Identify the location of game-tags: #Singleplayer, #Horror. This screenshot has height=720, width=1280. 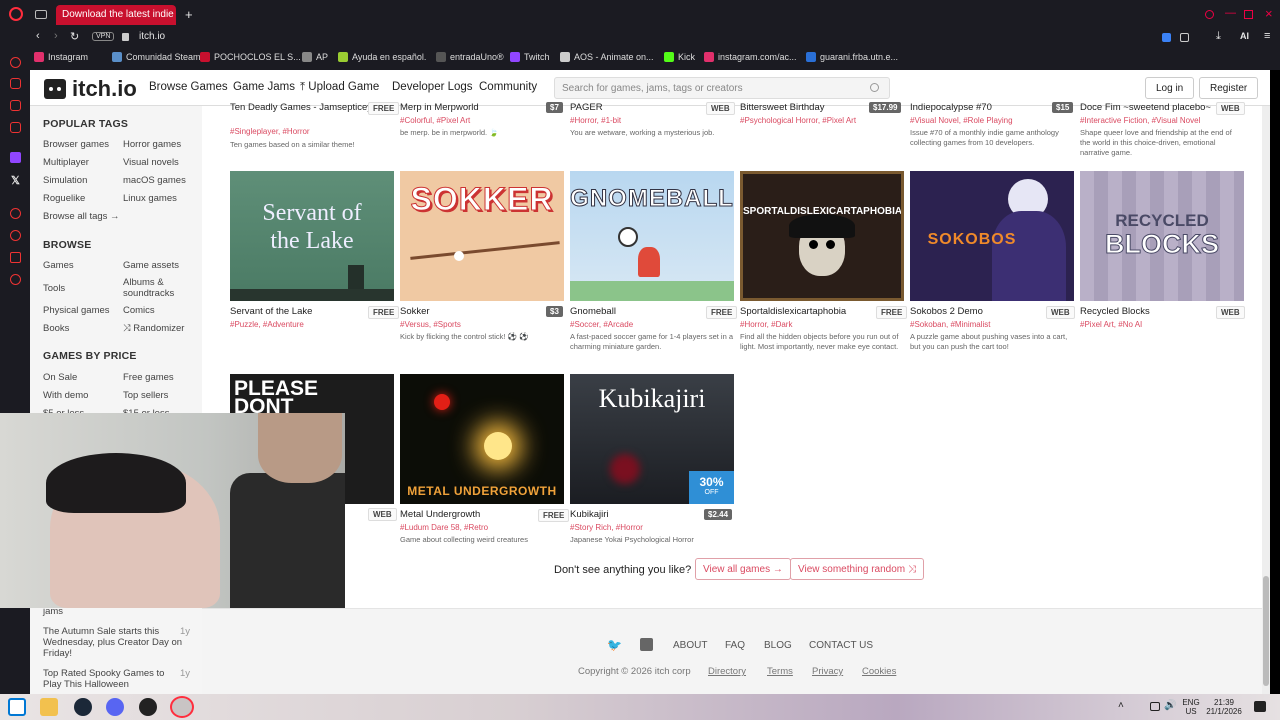
(270, 131).